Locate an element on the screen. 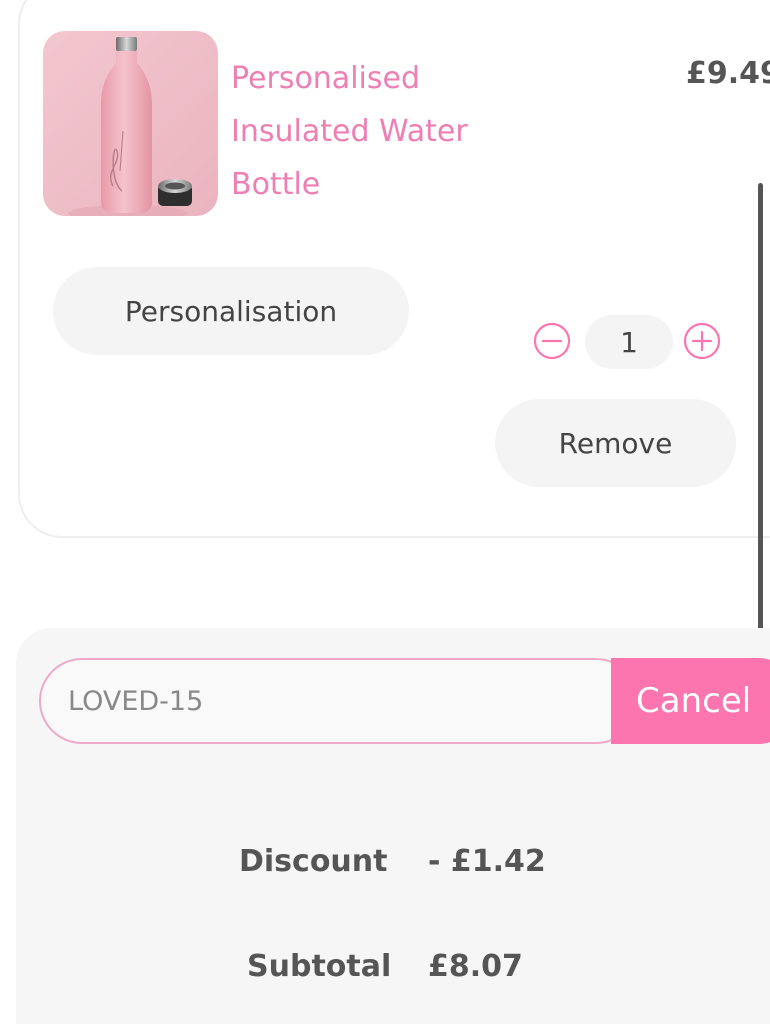  cancel-coupon-button: Cancel is located at coordinates (690, 701).